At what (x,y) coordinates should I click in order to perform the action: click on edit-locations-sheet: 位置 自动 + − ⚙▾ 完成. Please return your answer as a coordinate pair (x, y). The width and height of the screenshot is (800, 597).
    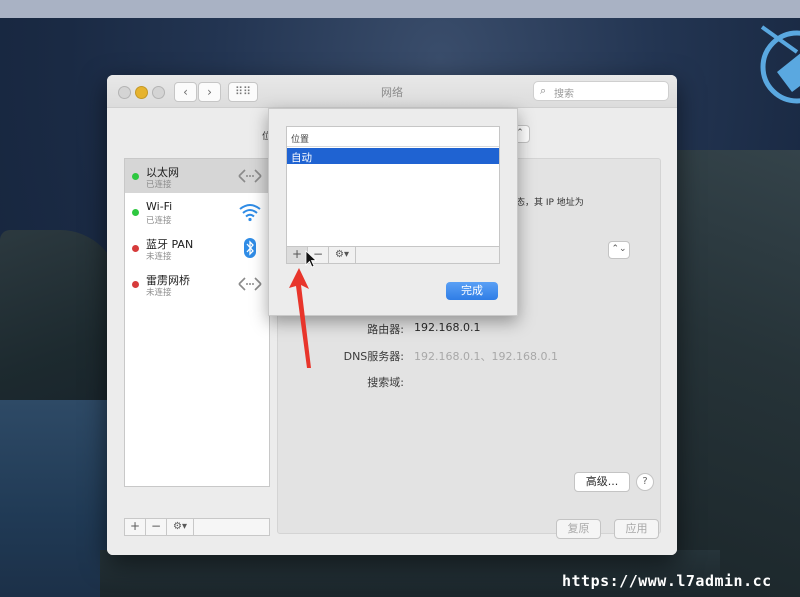
    Looking at the image, I should click on (393, 212).